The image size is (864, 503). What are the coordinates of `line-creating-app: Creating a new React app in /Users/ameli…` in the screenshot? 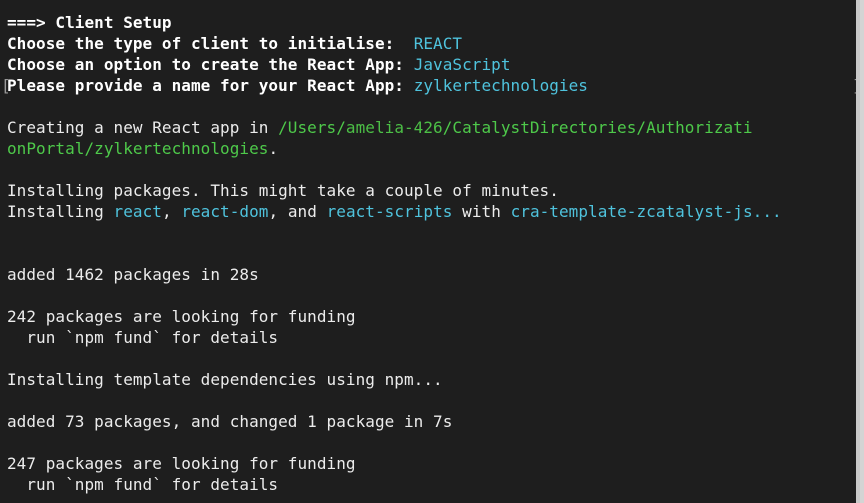 It's located at (431, 127).